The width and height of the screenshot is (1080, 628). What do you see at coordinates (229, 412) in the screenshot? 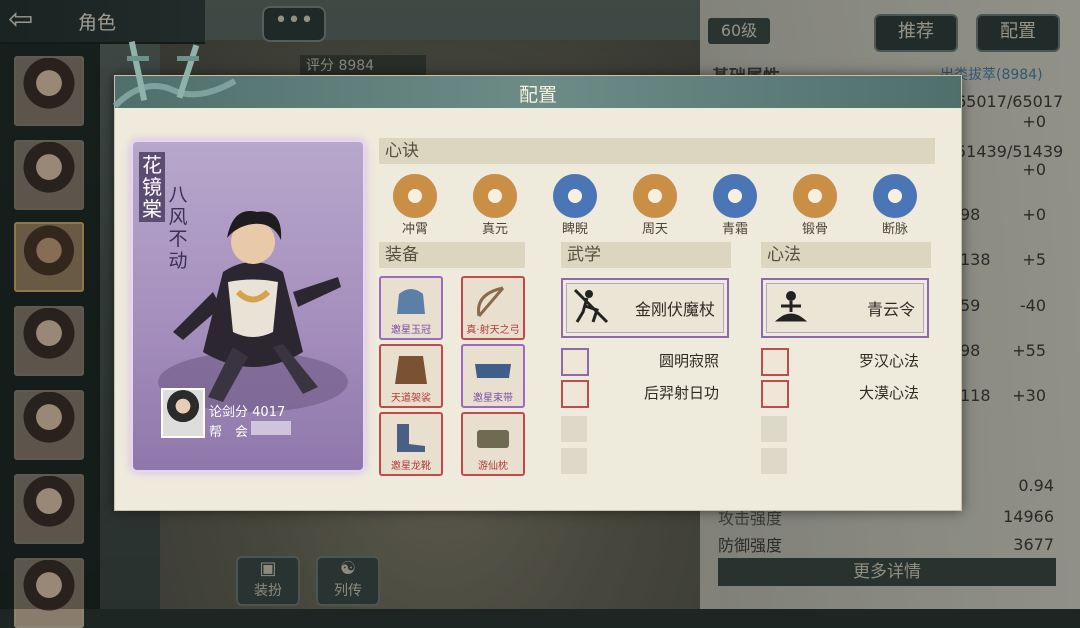
I see `arena-score-label: 论剑分` at bounding box center [229, 412].